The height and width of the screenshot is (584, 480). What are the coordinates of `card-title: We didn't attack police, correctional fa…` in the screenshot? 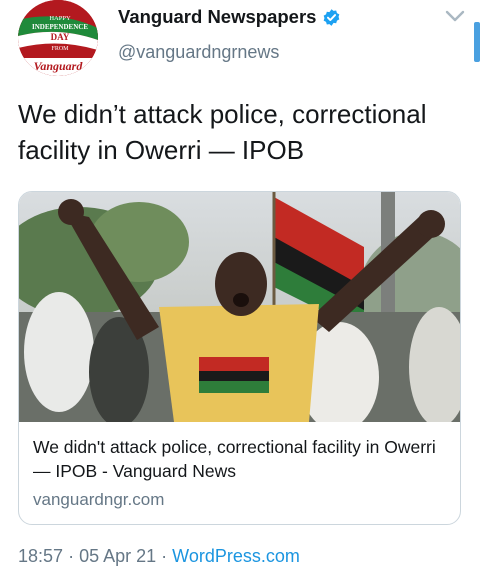 It's located at (243, 459).